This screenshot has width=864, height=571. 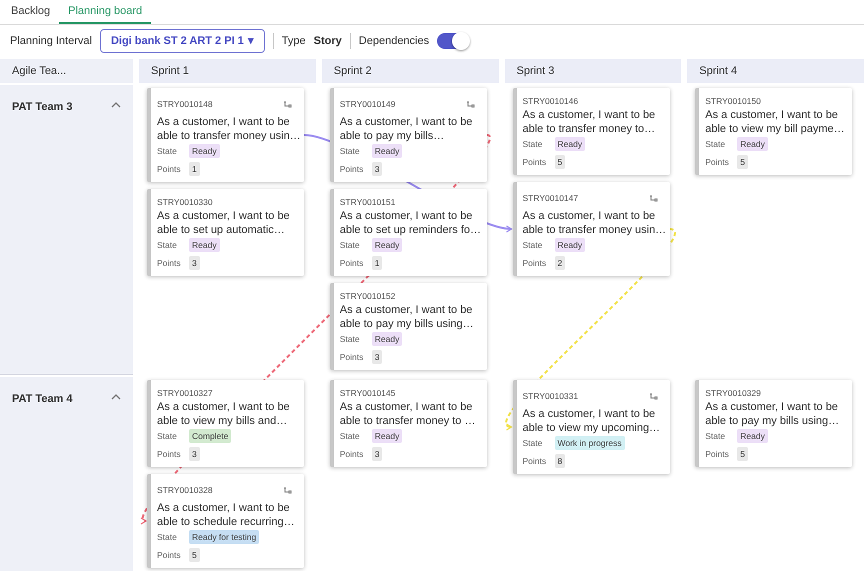 I want to click on story-card: STRY0010146 As a customer, I want to be able to transfer money to… State Ready Points 5, so click(x=591, y=131).